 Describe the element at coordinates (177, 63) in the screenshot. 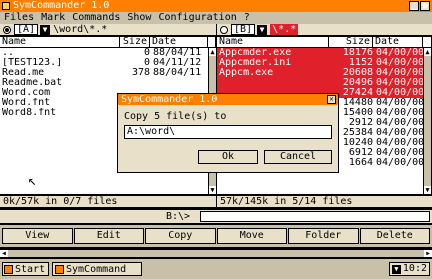

I see `file-date: 04/11/12` at that location.